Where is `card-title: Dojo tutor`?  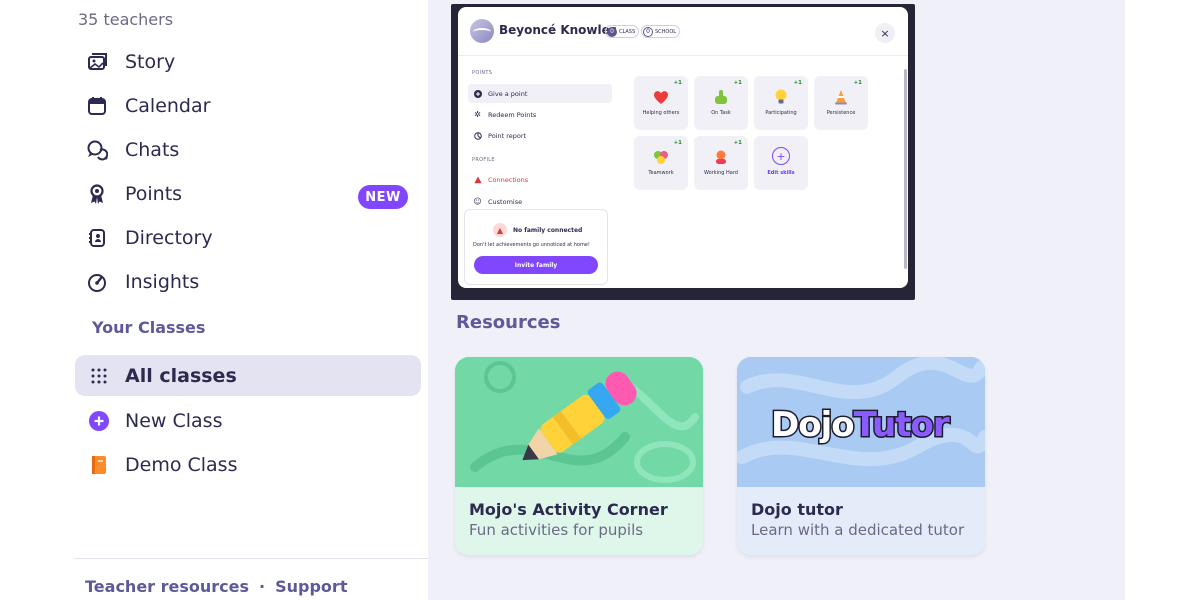
card-title: Dojo tutor is located at coordinates (797, 509).